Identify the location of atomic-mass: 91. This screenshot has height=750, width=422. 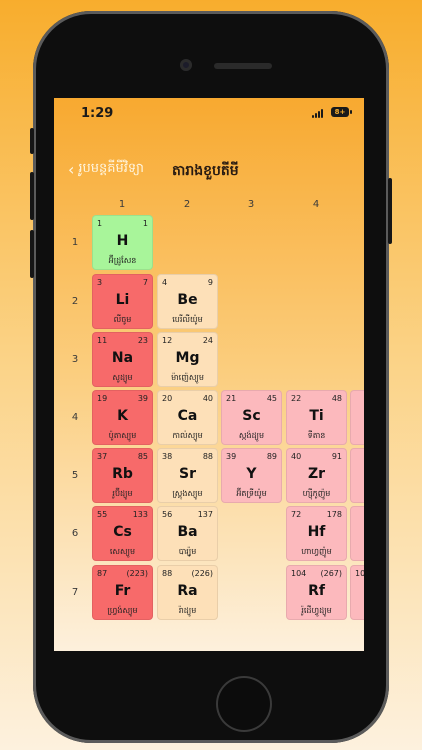
(336, 456).